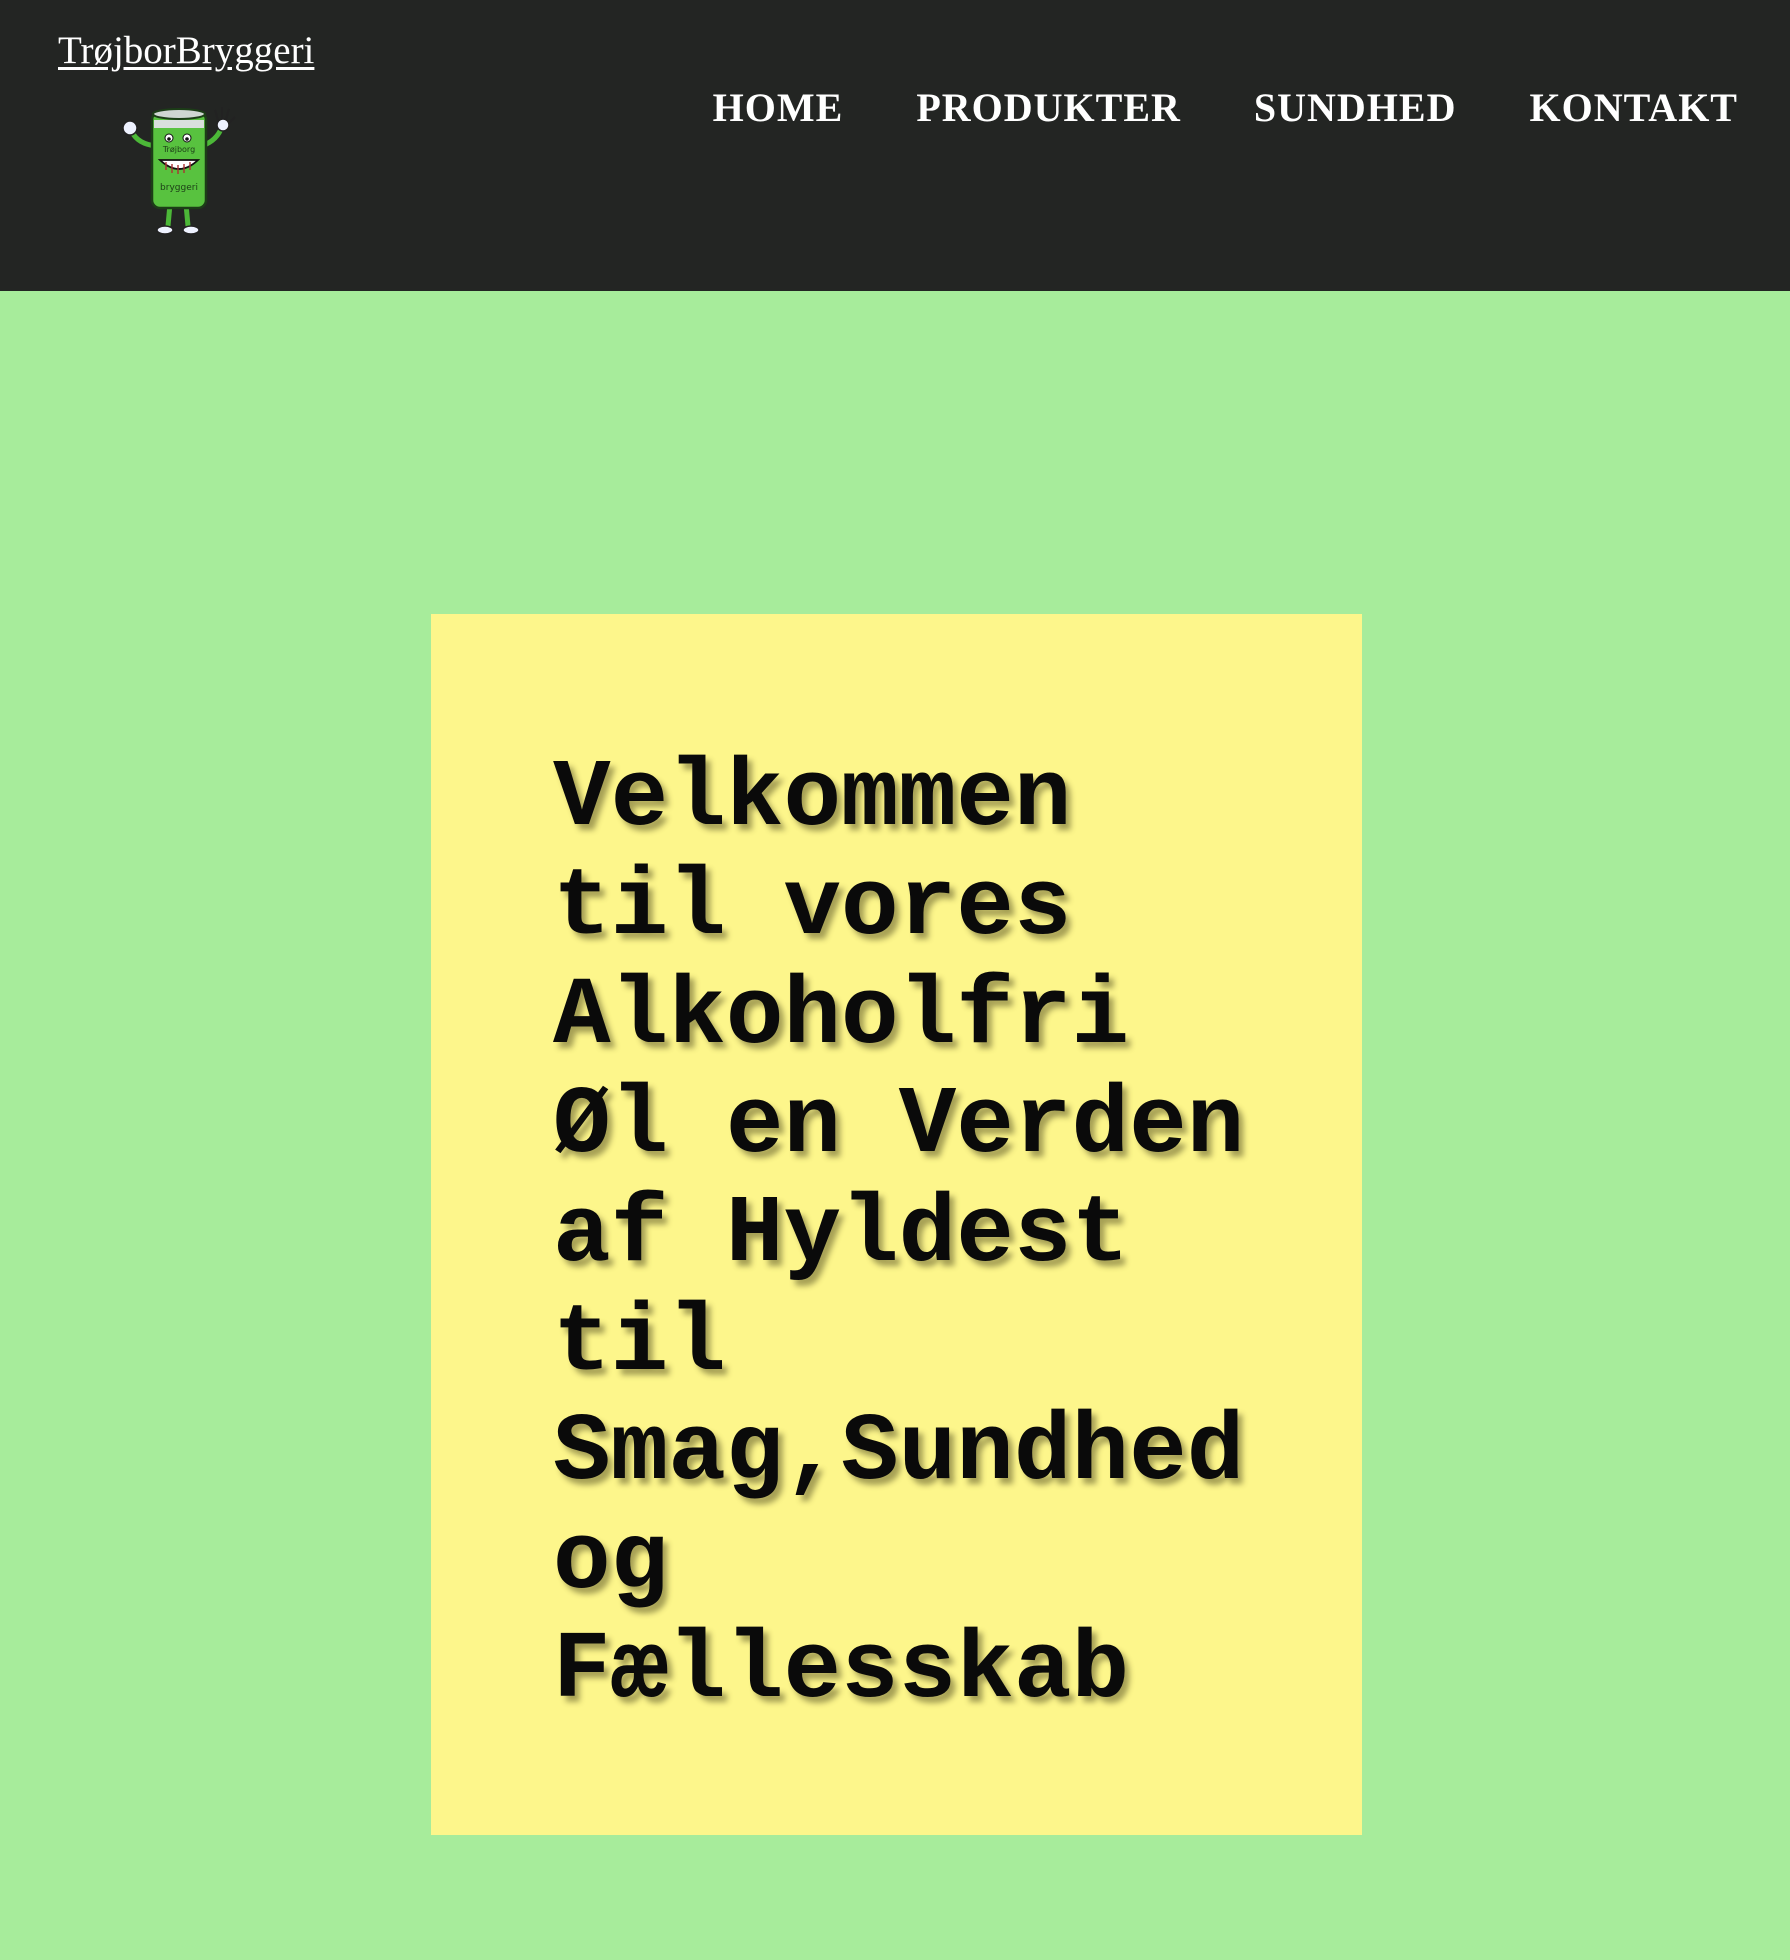  What do you see at coordinates (1225, 107) in the screenshot?
I see `main-nav: HOME PRODUKTER SUNDHED KONTAKT` at bounding box center [1225, 107].